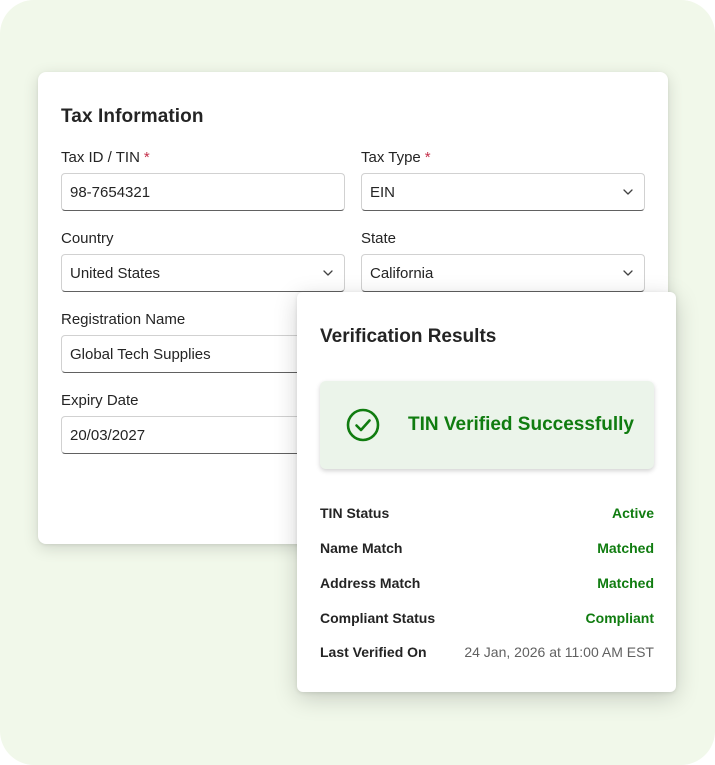 Image resolution: width=715 pixels, height=765 pixels. What do you see at coordinates (370, 583) in the screenshot?
I see `result-label: Address Match` at bounding box center [370, 583].